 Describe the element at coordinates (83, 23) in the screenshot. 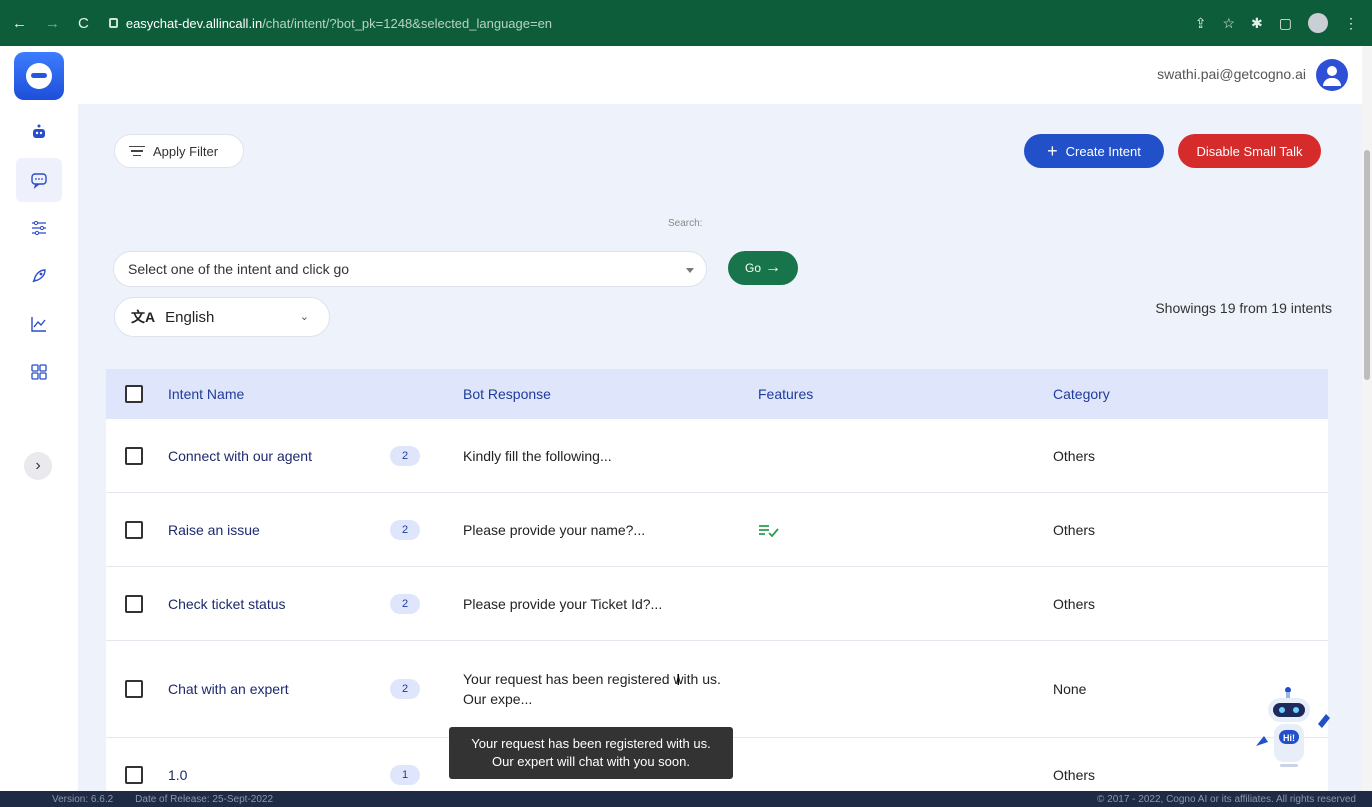

I see `reload-icon: C` at that location.